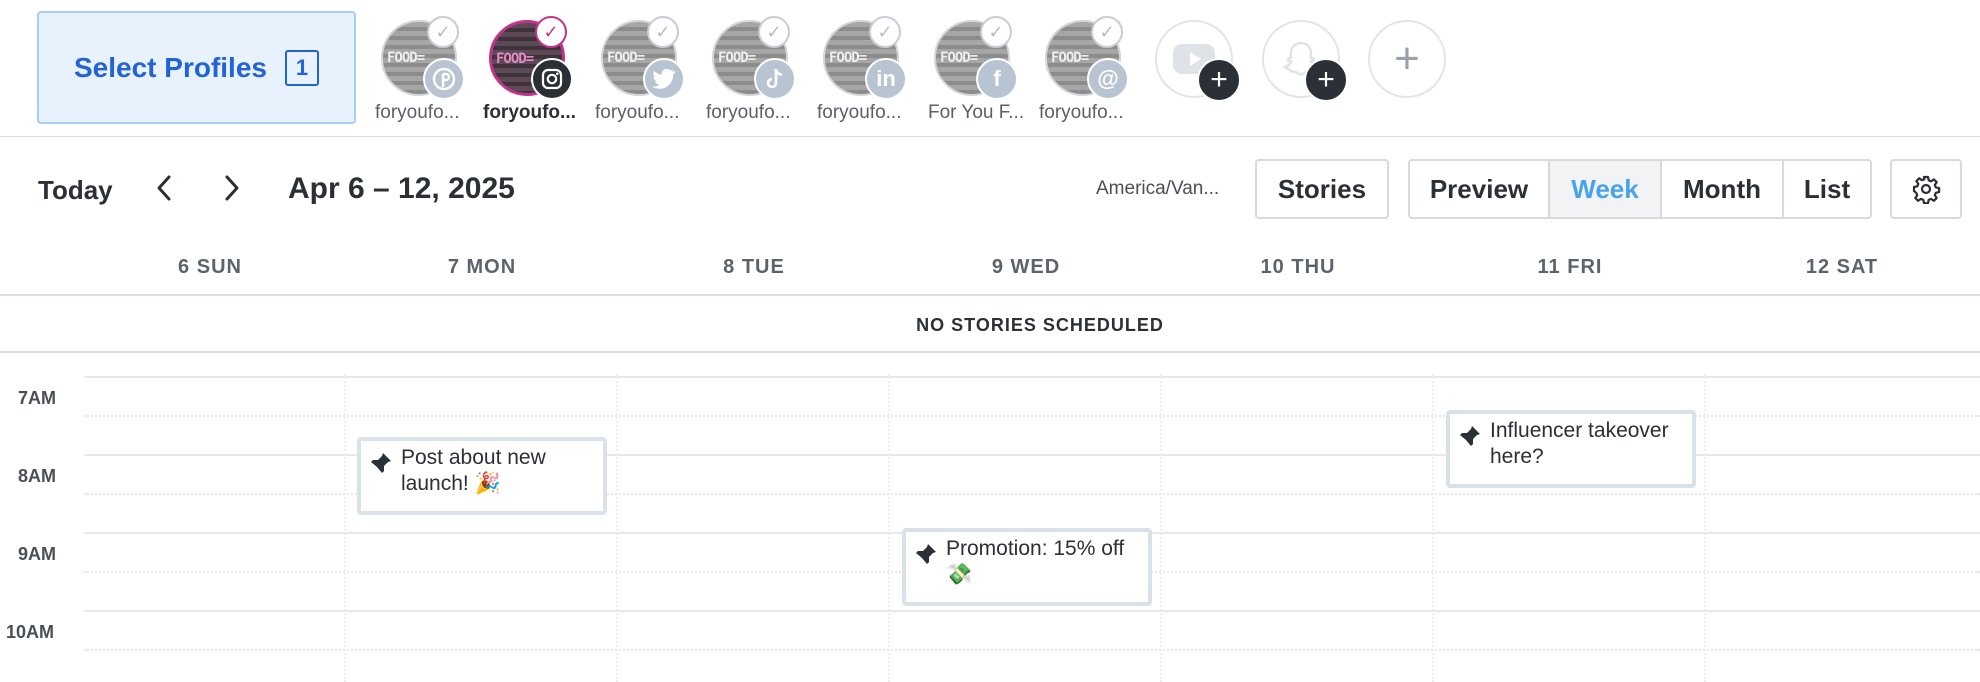  What do you see at coordinates (1322, 189) in the screenshot?
I see `stories-button: Stories` at bounding box center [1322, 189].